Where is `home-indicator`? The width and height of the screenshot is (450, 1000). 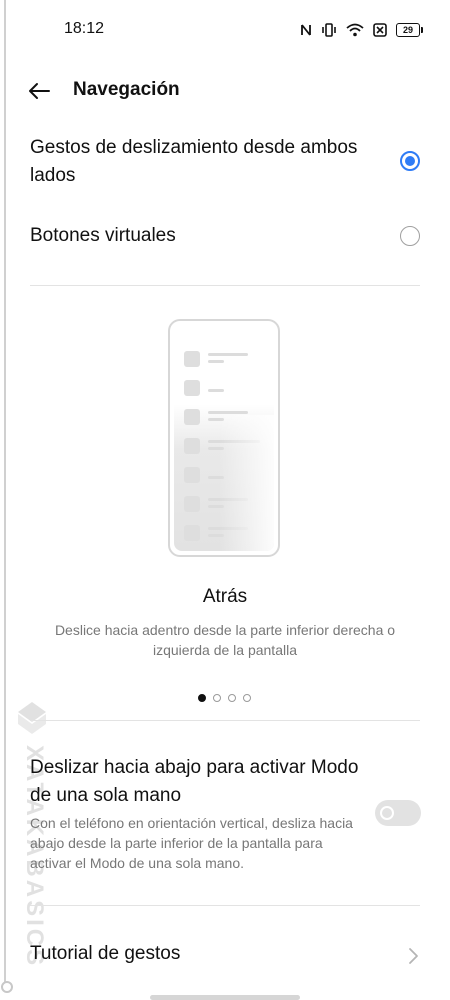
home-indicator is located at coordinates (225, 997).